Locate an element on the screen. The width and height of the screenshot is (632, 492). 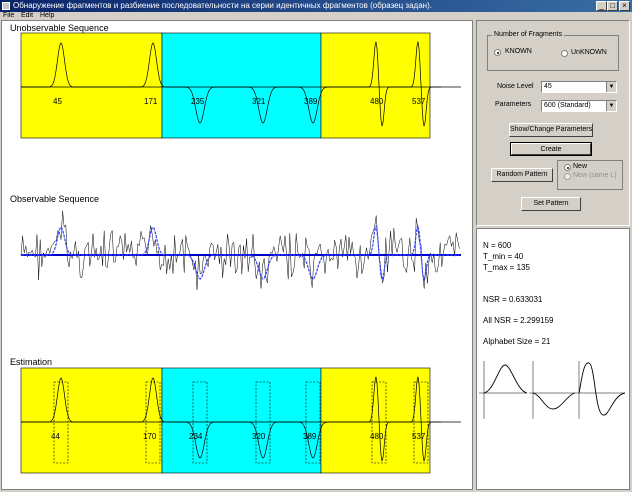
estimation-label: 170 is located at coordinates (150, 436).